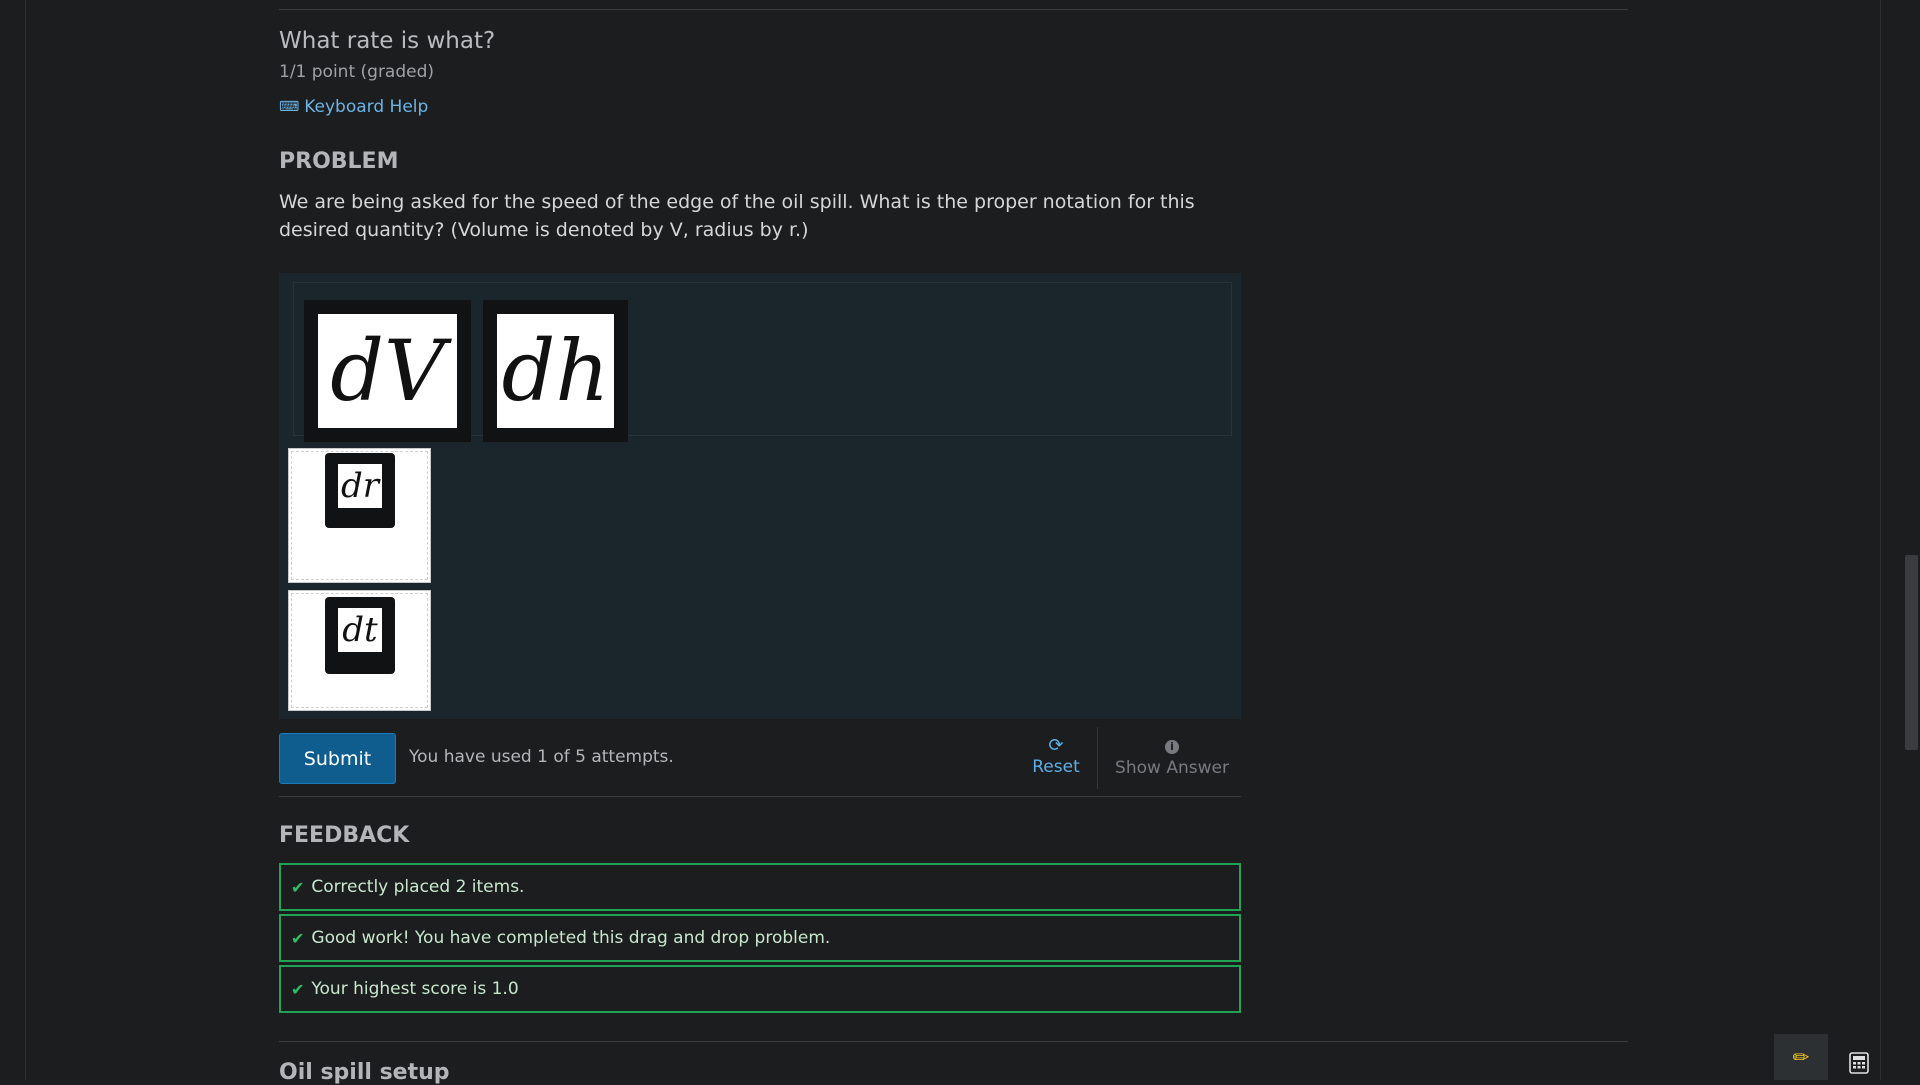  I want to click on problem-heading: PROBLEM, so click(339, 161).